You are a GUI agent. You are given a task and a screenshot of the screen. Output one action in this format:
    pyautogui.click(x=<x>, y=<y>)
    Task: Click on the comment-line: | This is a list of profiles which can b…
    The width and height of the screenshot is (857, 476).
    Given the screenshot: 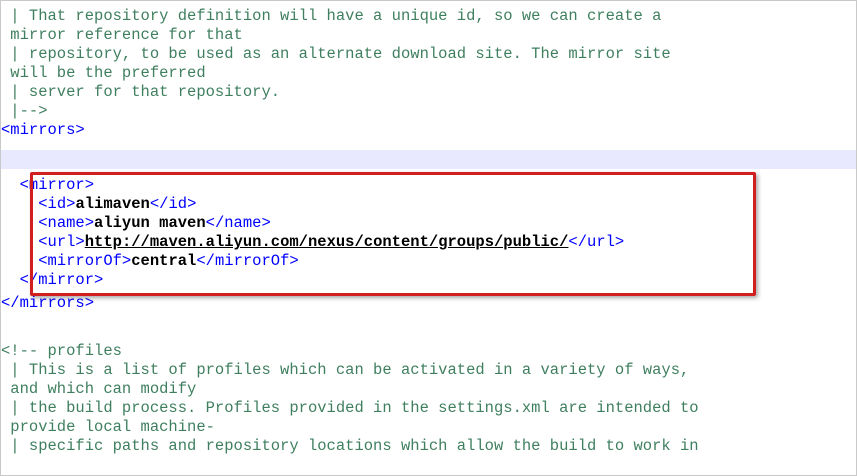 What is the action you would take?
    pyautogui.click(x=345, y=370)
    